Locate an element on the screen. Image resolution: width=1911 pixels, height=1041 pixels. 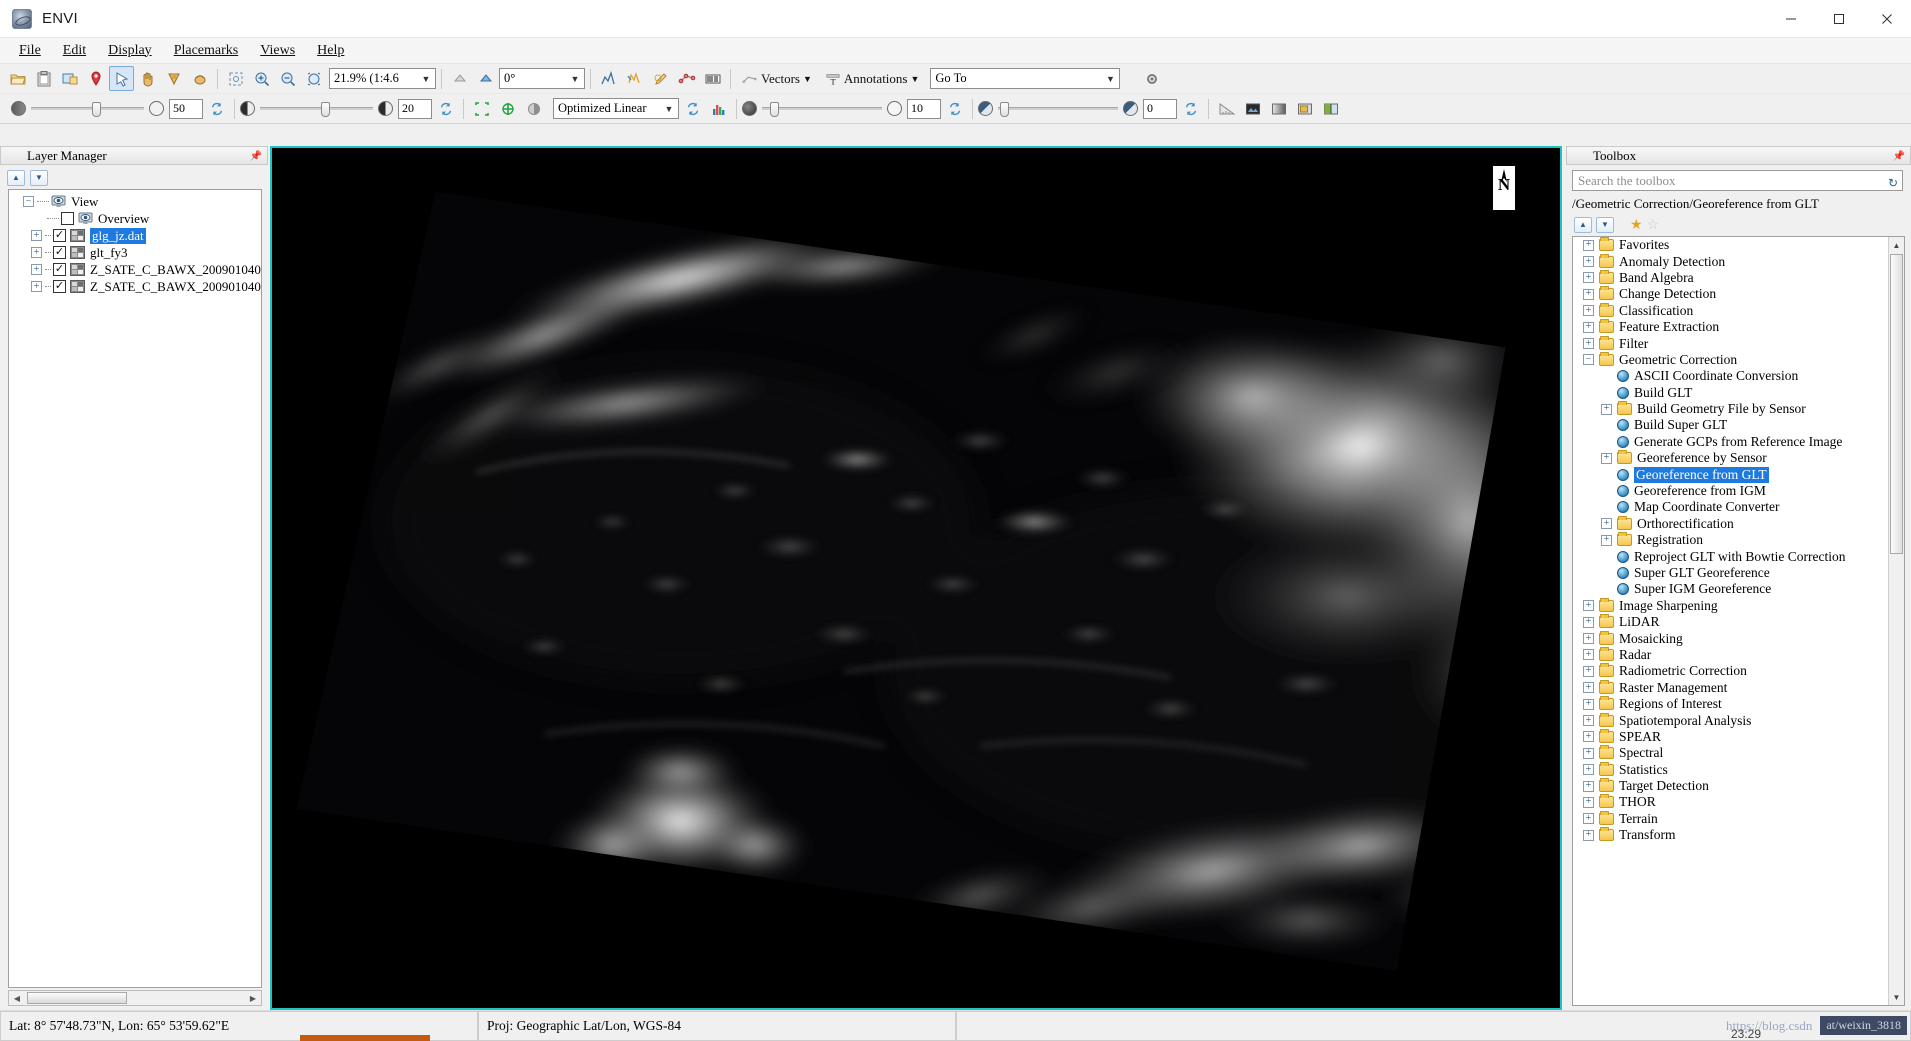
toolbox-item-image-sharpening: + Image Sharpening is located at coordinates (1738, 605).